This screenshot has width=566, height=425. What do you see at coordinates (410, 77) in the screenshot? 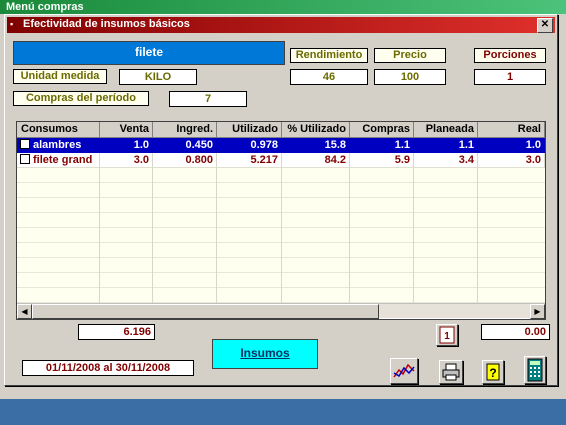
I see `precio-value: 100` at bounding box center [410, 77].